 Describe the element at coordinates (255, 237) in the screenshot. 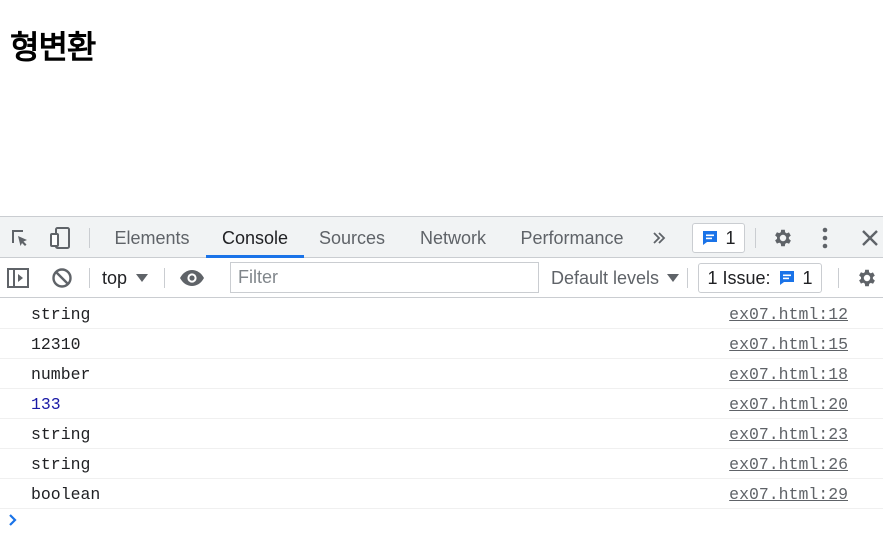

I see `tab-console: Console` at that location.